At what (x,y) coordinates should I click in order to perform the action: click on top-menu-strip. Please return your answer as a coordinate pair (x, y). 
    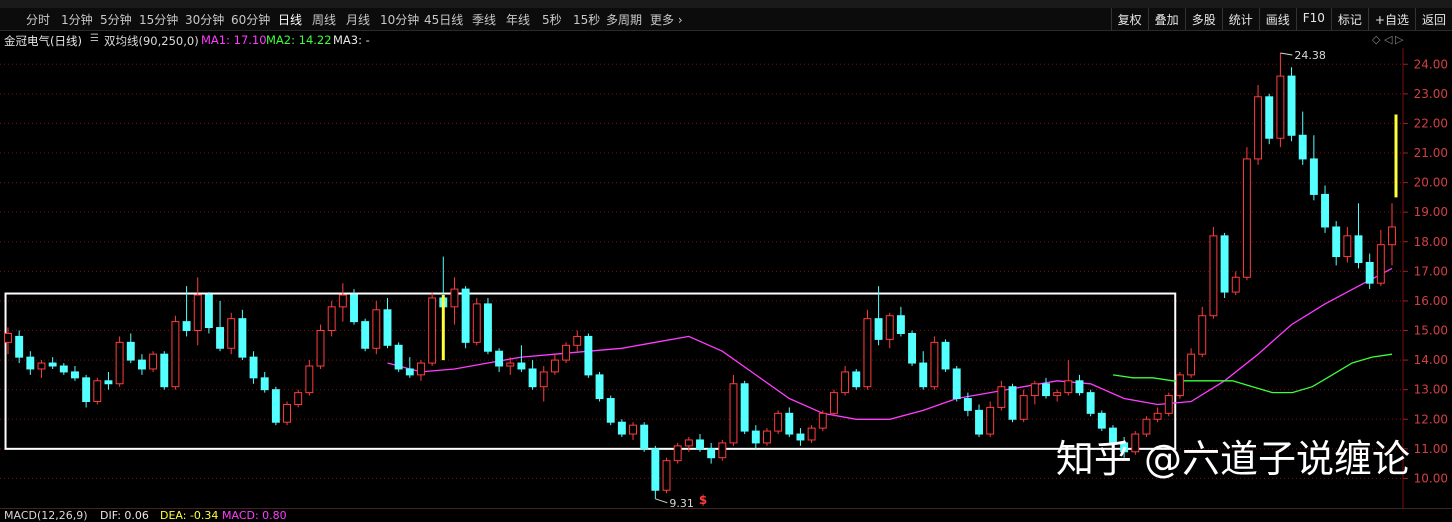
    Looking at the image, I should click on (726, 4).